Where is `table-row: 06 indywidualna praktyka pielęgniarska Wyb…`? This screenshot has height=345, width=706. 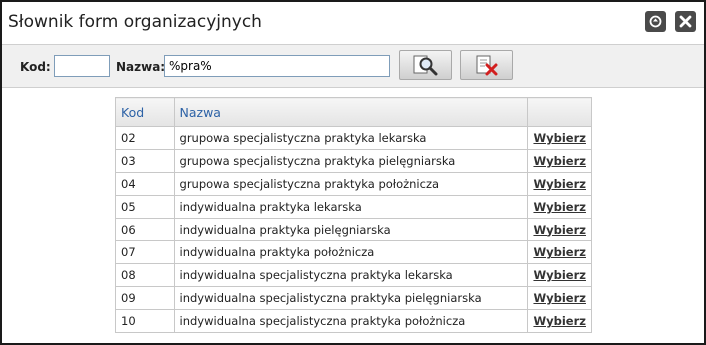 table-row: 06 indywidualna praktyka pielęgniarska Wyb… is located at coordinates (353, 229).